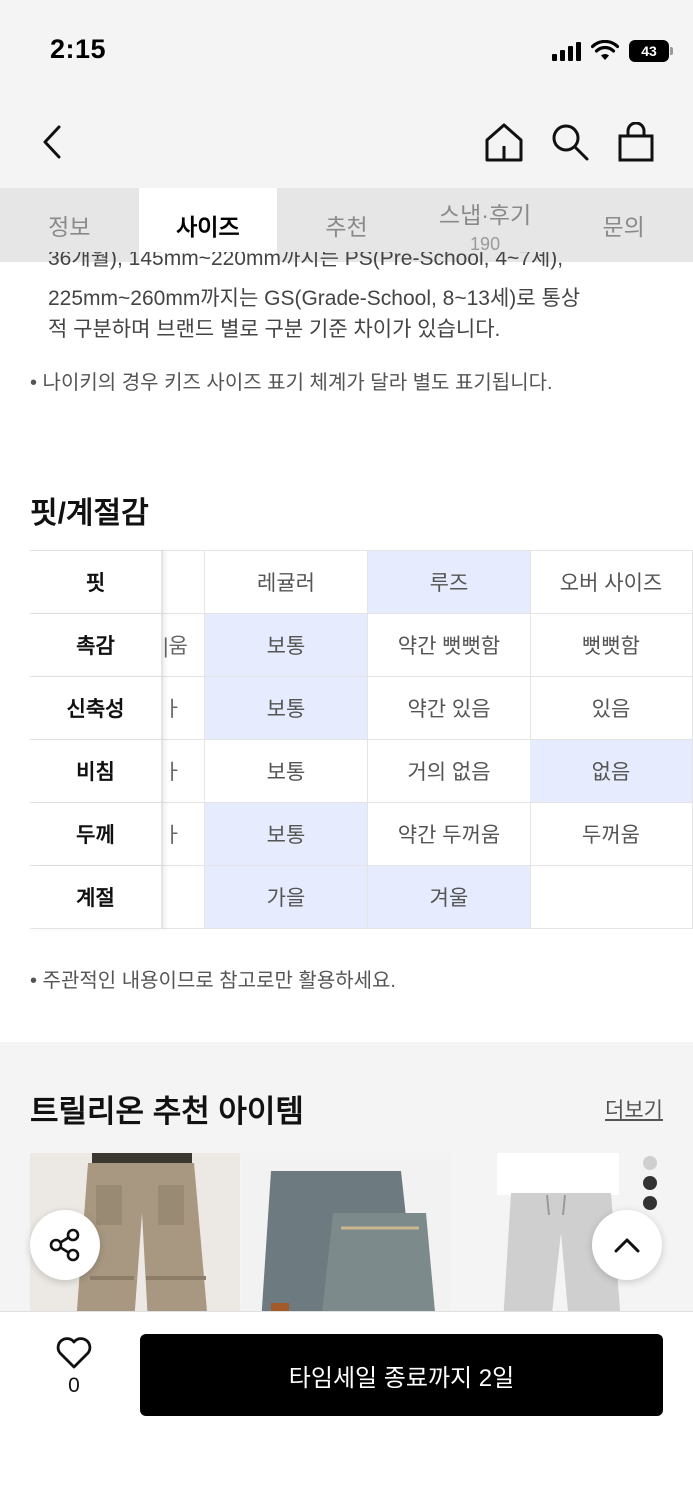  What do you see at coordinates (167, 1111) in the screenshot?
I see `recommend-title: 트릴리온 추천 아이템` at bounding box center [167, 1111].